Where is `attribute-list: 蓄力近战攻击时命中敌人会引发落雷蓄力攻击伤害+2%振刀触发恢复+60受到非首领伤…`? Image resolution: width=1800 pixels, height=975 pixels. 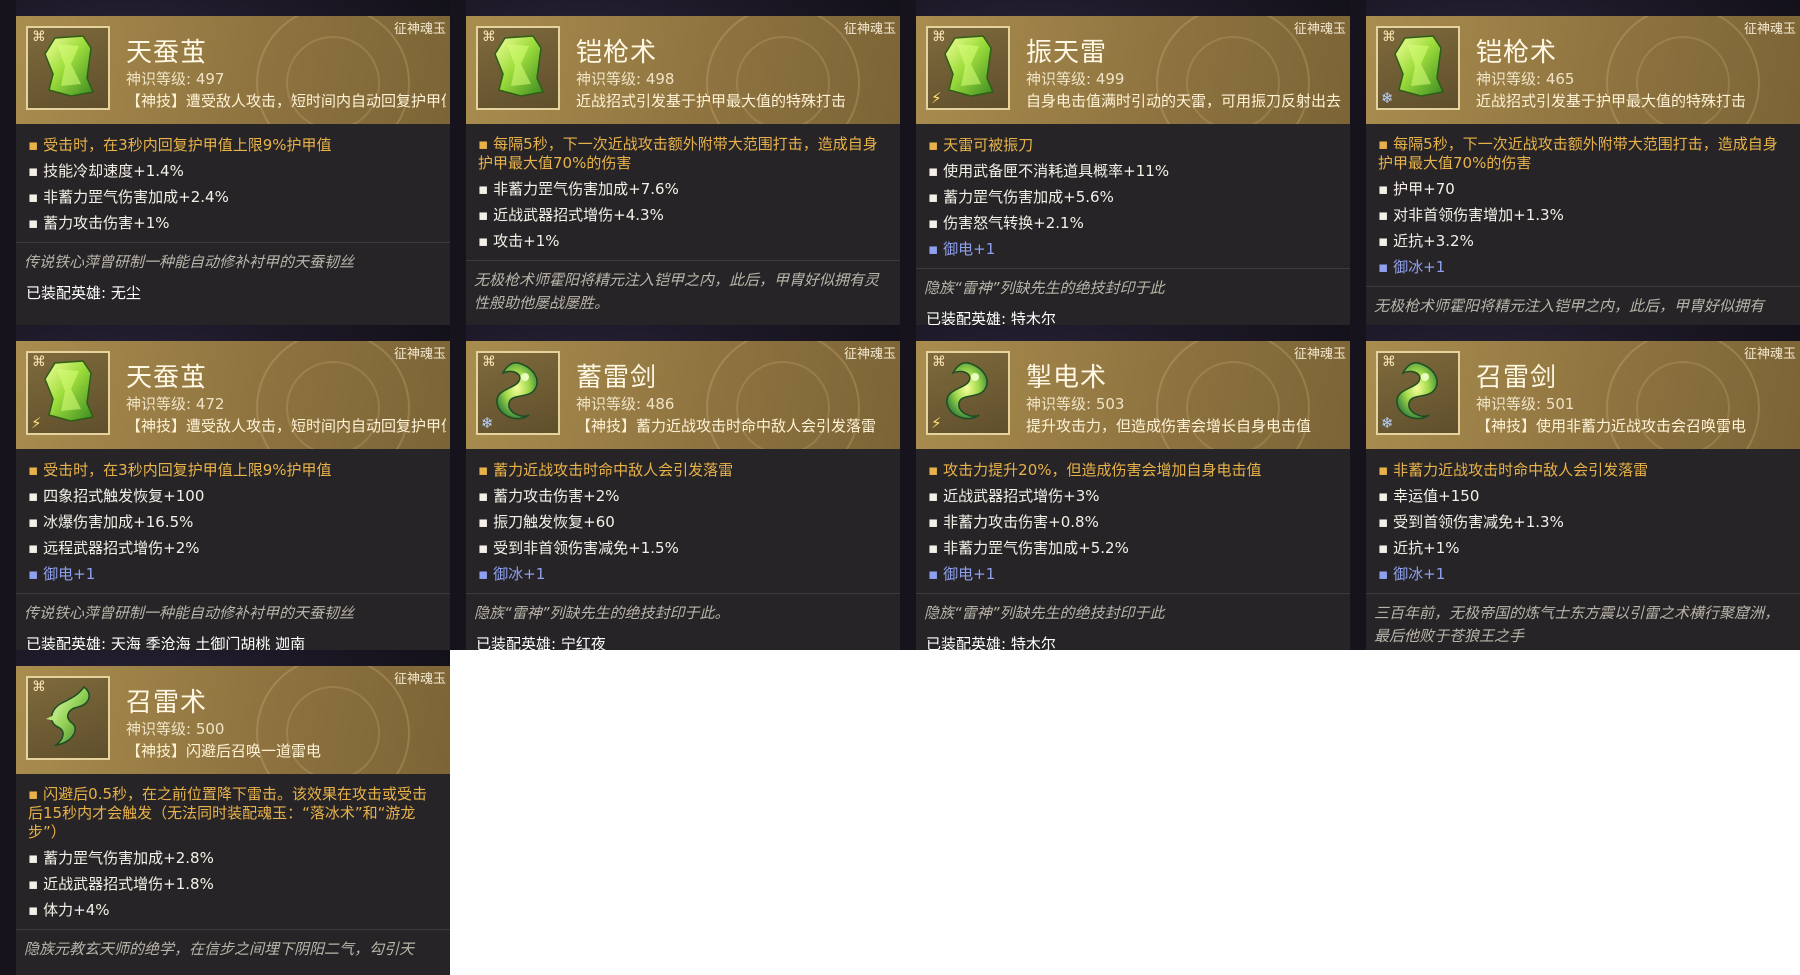 attribute-list: 蓄力近战攻击时命中敌人会引发落雷蓄力攻击伤害+2%振刀触发恢复+60受到非首领伤… is located at coordinates (683, 520).